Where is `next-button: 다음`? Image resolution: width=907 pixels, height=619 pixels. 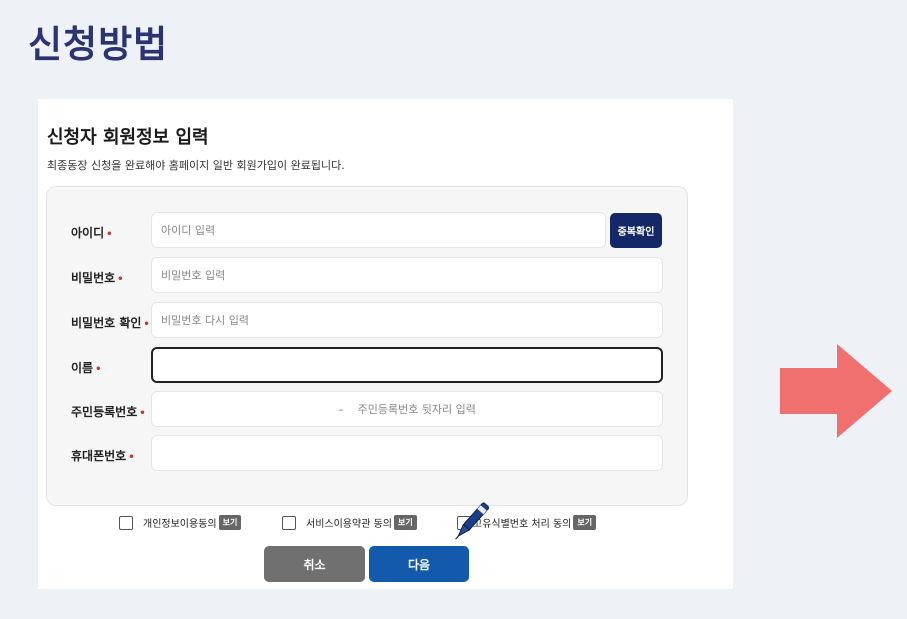 next-button: 다음 is located at coordinates (419, 564).